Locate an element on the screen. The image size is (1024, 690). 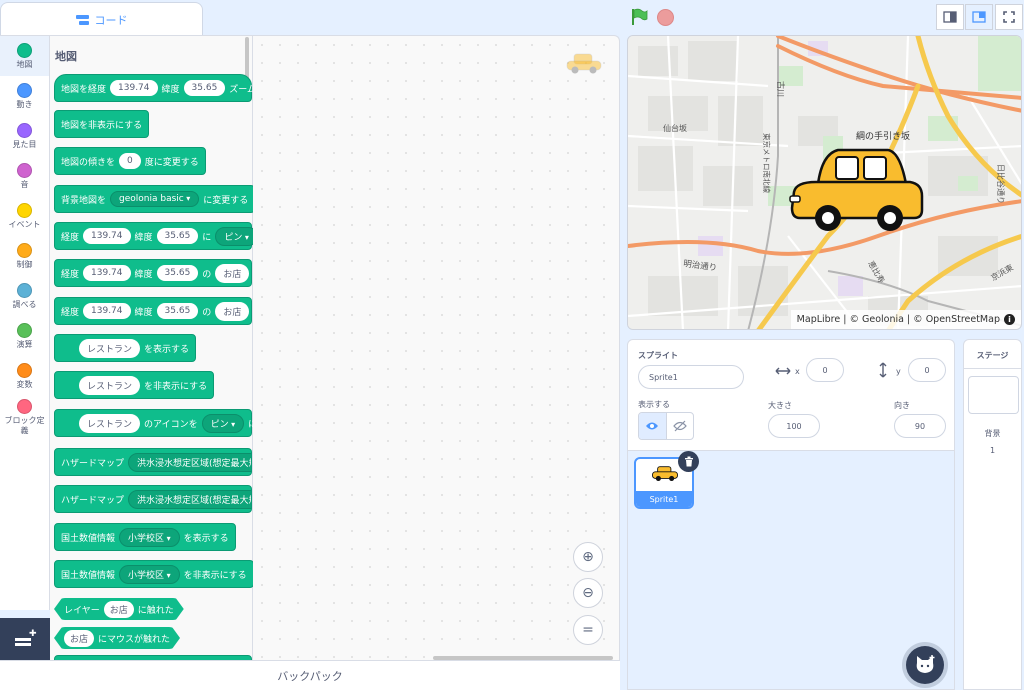
visibility-toggle is located at coordinates (666, 426).